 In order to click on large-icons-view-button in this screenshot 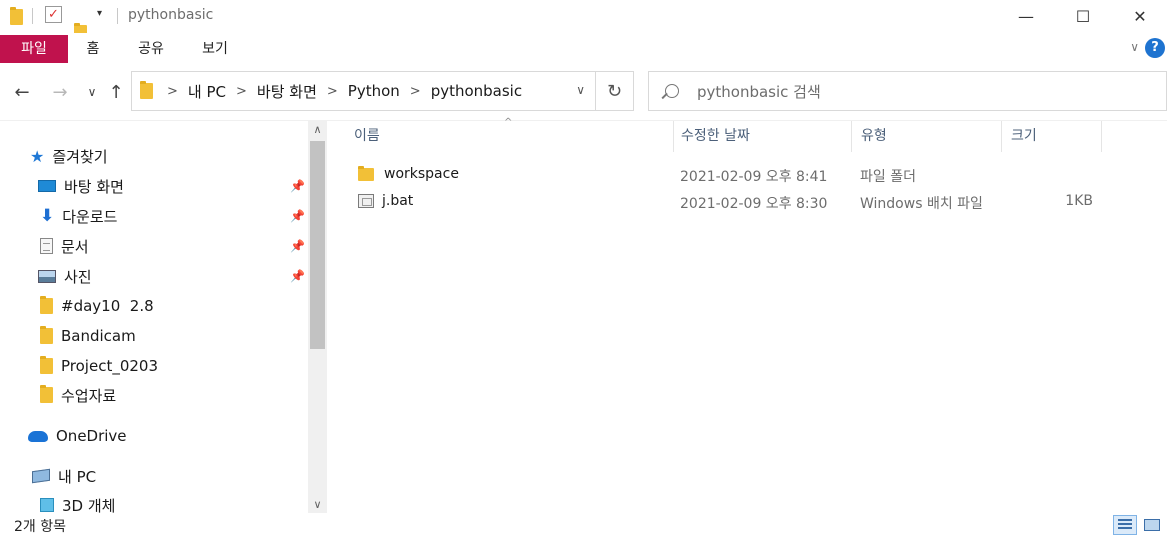, I will do `click(1152, 525)`.